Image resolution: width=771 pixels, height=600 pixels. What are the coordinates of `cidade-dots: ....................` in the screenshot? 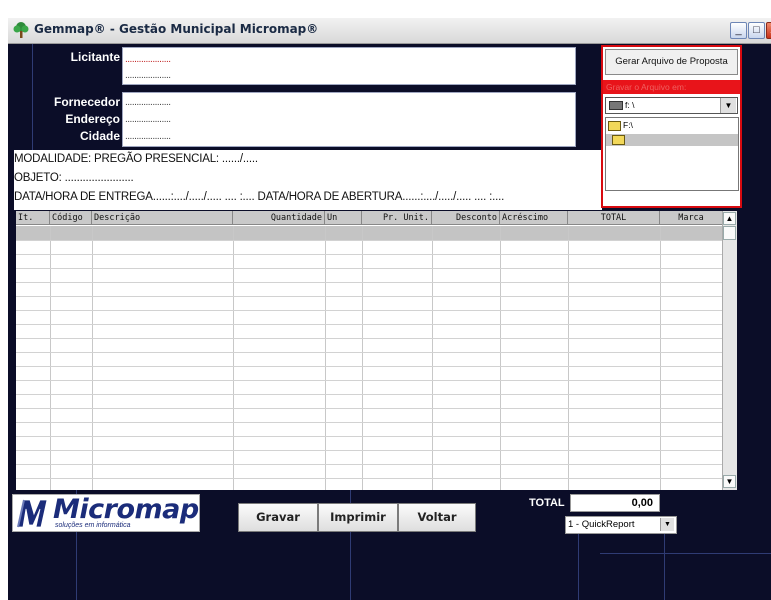 It's located at (148, 136).